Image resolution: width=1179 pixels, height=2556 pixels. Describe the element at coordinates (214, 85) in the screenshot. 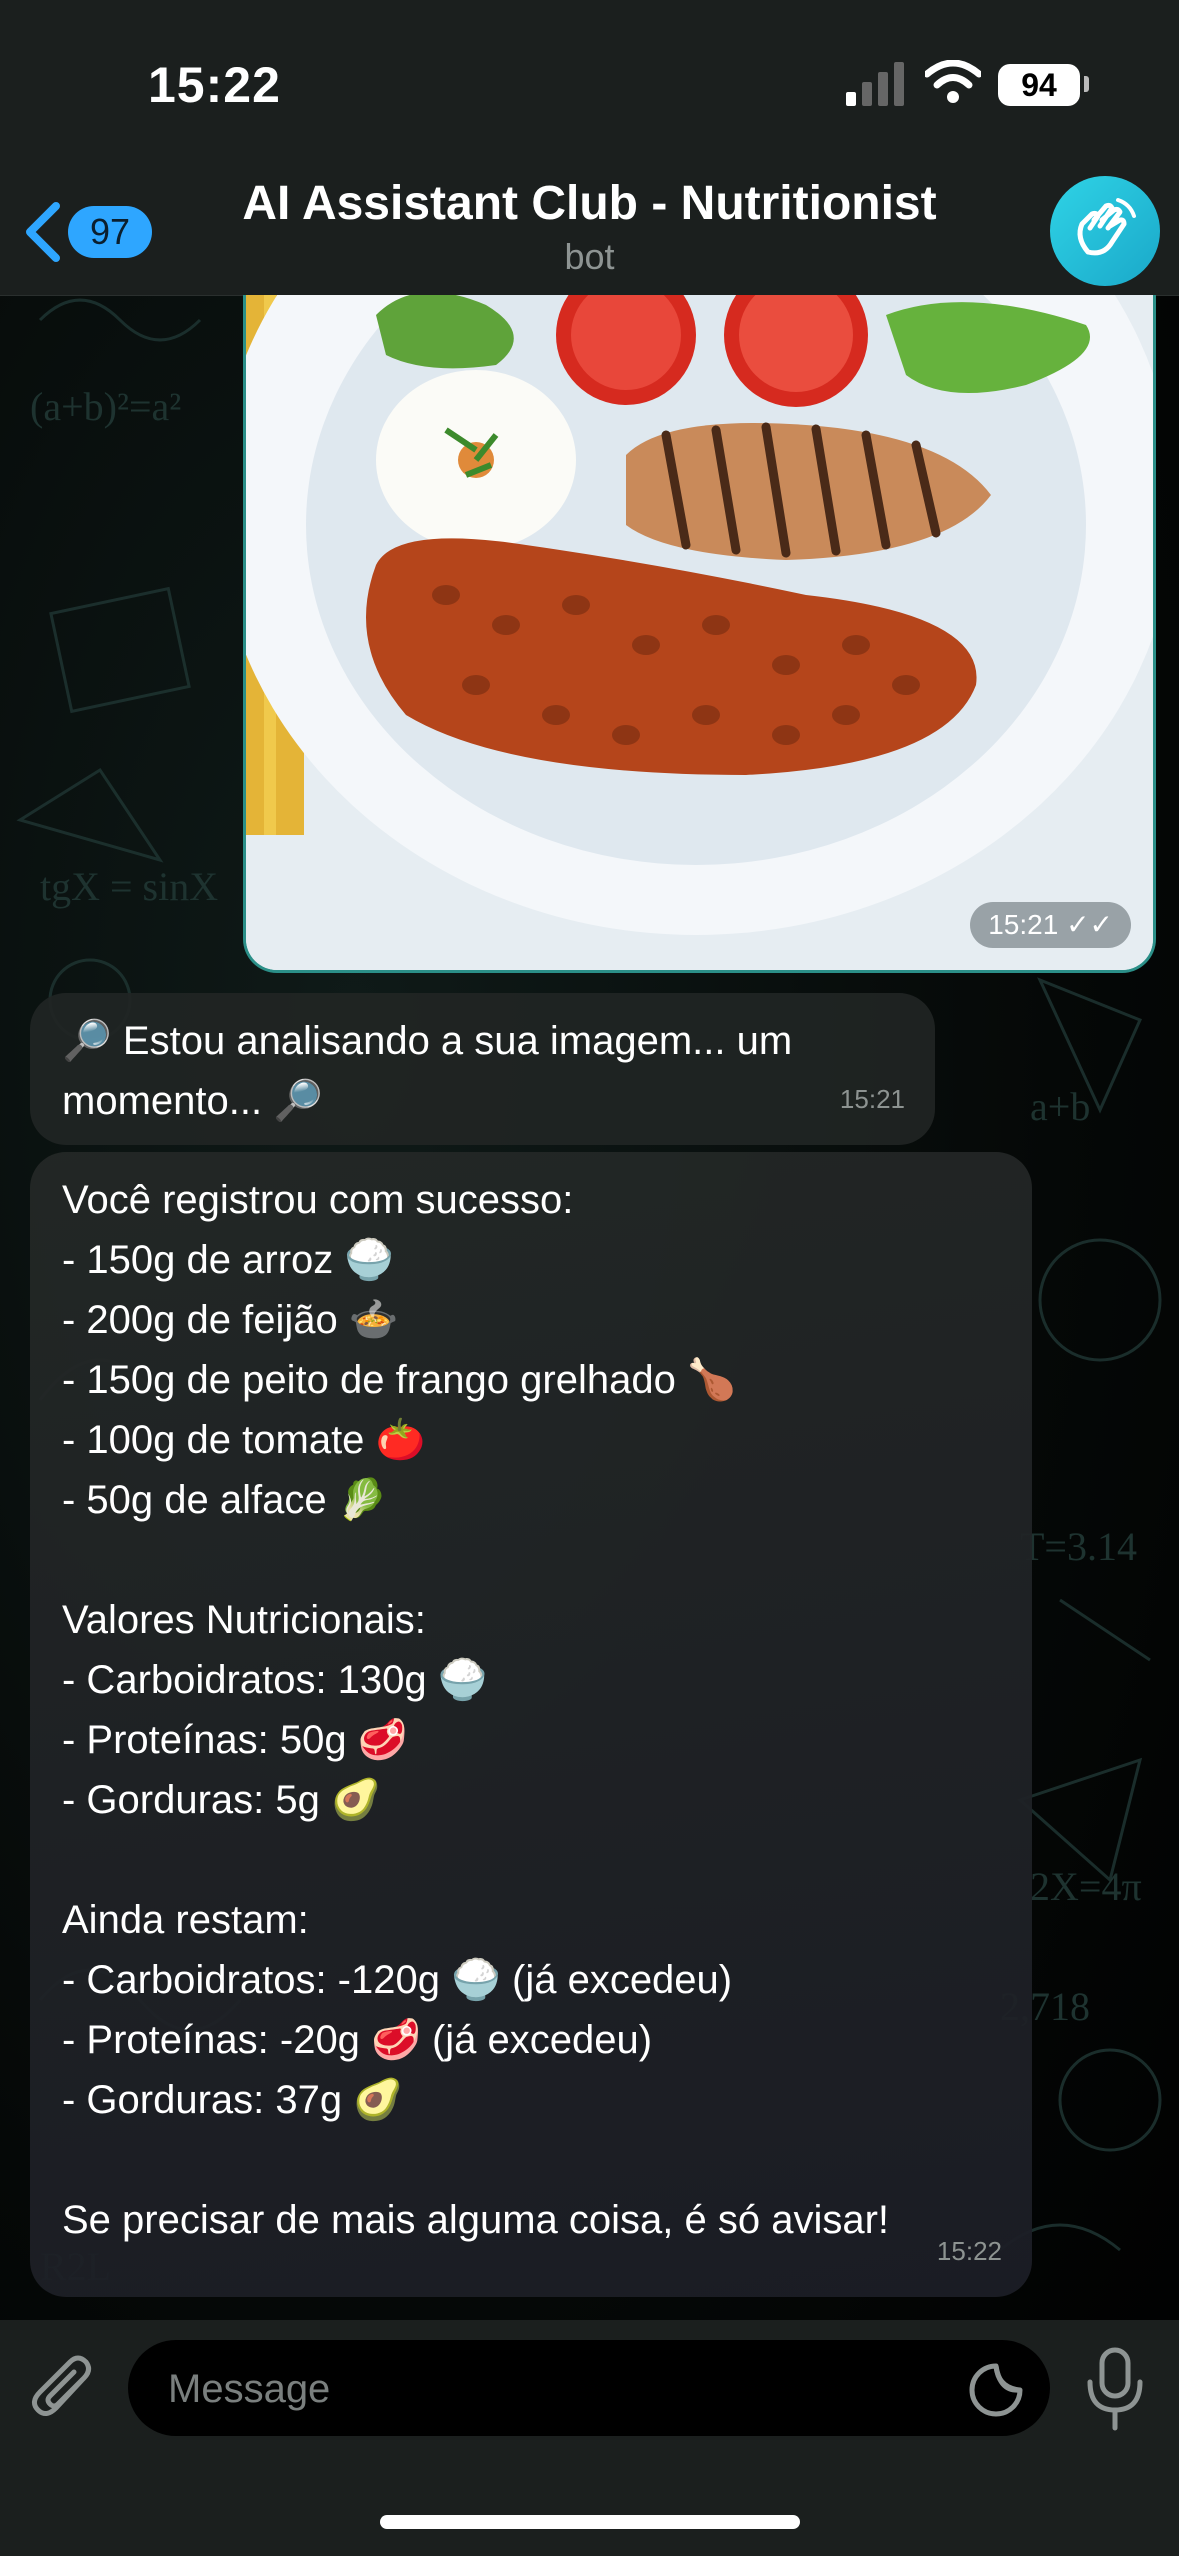

I see `status-time: 15:22` at that location.